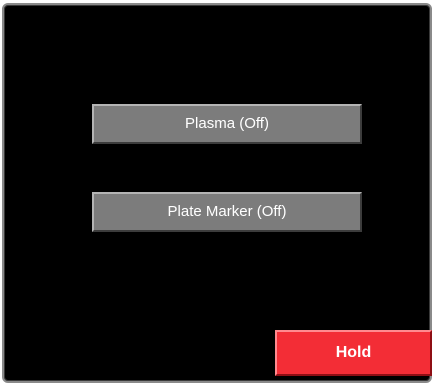 Image resolution: width=438 pixels, height=388 pixels. Describe the element at coordinates (227, 212) in the screenshot. I see `plate-marker-toggle-button: Plate Marker (Off)` at that location.